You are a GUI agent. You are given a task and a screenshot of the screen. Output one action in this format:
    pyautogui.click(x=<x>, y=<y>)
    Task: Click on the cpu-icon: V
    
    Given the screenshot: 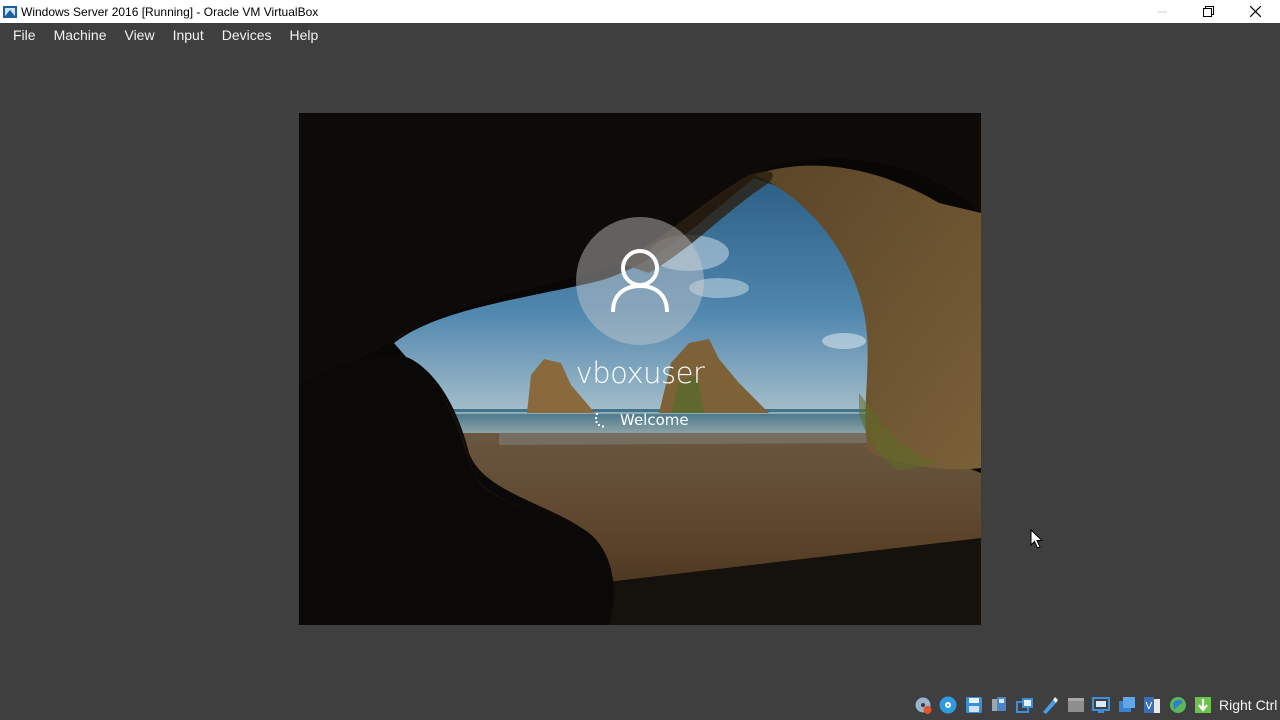 What is the action you would take?
    pyautogui.click(x=1152, y=705)
    